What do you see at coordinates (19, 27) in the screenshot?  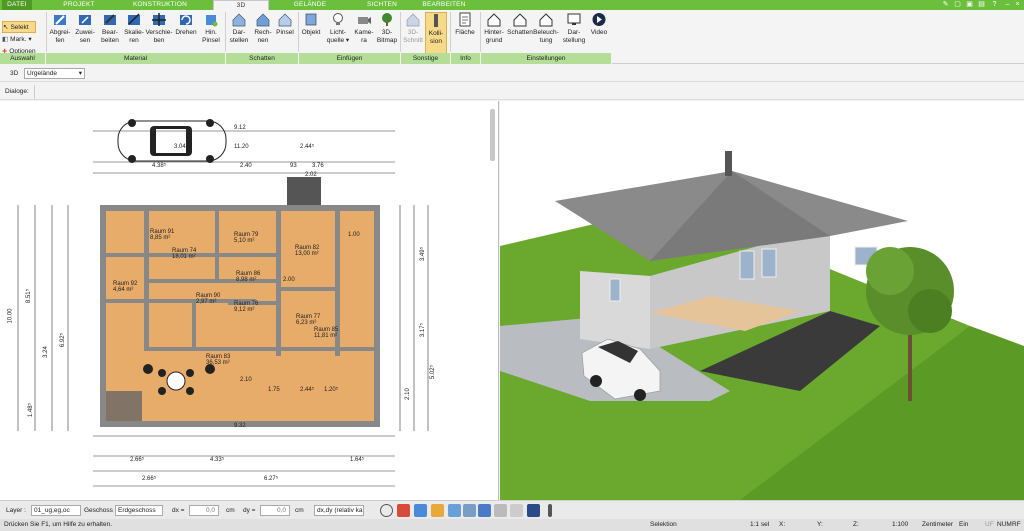 I see `select-button: ↖ Selekt` at bounding box center [19, 27].